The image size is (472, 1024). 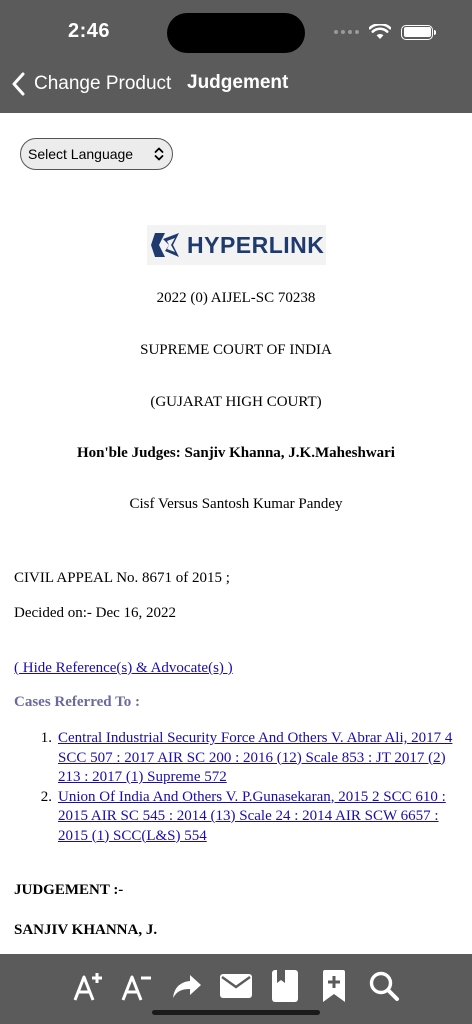 I want to click on search-icon, so click(x=384, y=986).